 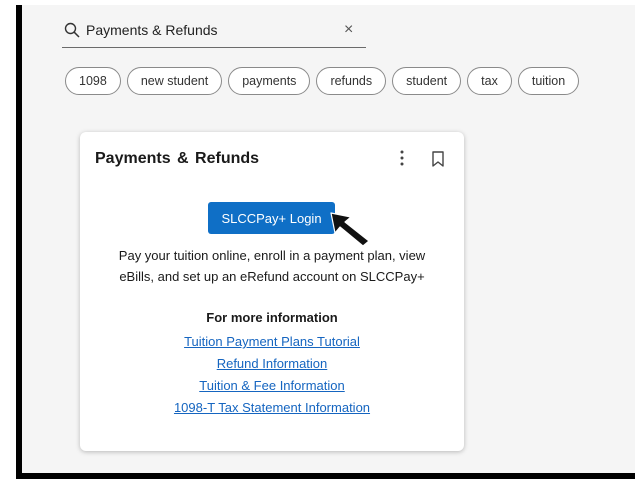 What do you see at coordinates (206, 30) in the screenshot?
I see `search-input` at bounding box center [206, 30].